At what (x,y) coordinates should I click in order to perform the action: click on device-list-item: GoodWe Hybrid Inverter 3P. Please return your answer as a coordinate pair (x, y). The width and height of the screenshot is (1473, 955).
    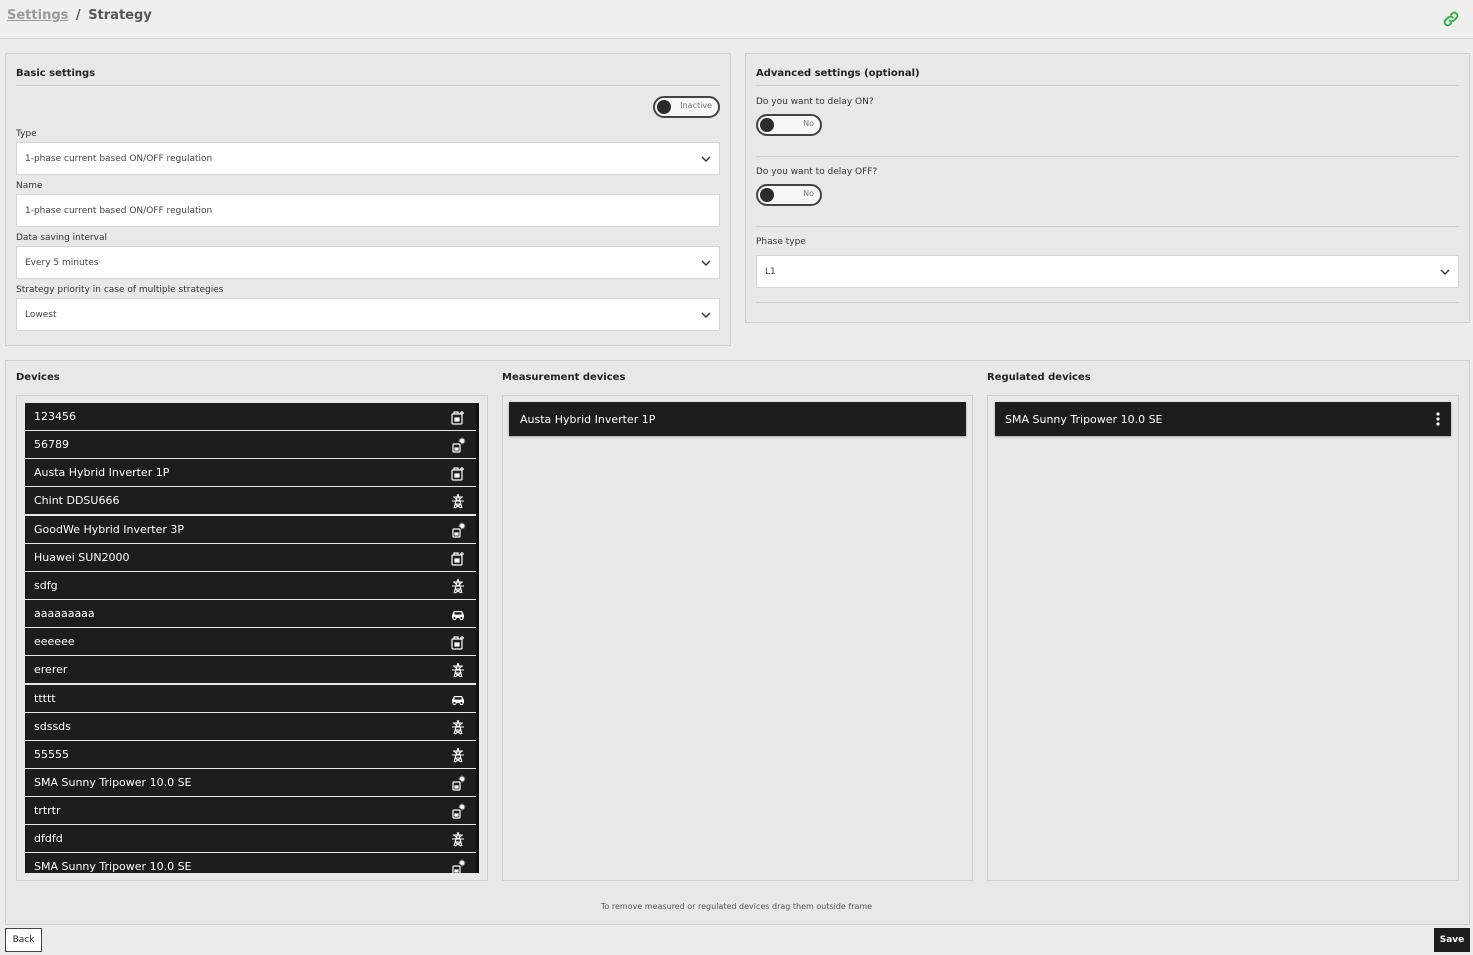
    Looking at the image, I should click on (251, 529).